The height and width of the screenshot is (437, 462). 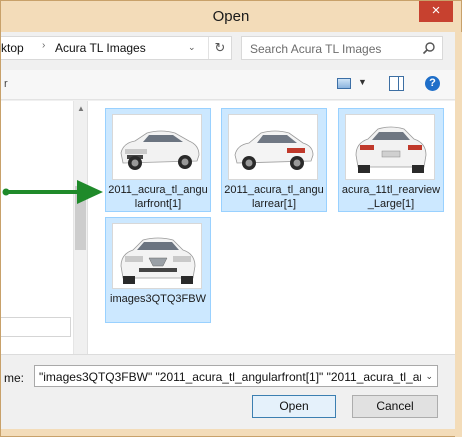 What do you see at coordinates (219, 48) in the screenshot?
I see `refresh-button: ↻` at bounding box center [219, 48].